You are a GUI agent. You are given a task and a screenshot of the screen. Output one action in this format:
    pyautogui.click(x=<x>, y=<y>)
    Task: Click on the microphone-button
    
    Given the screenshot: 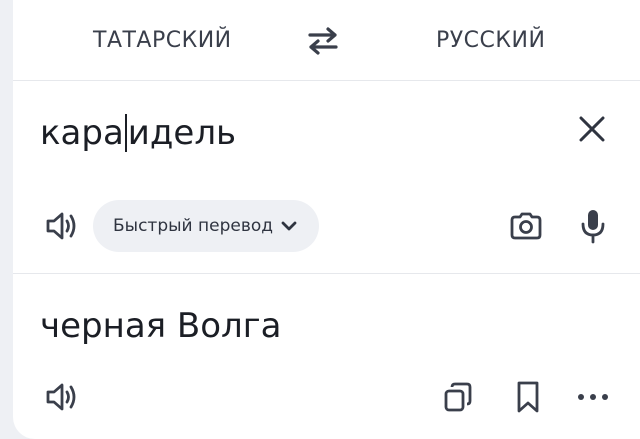 What is the action you would take?
    pyautogui.click(x=593, y=226)
    